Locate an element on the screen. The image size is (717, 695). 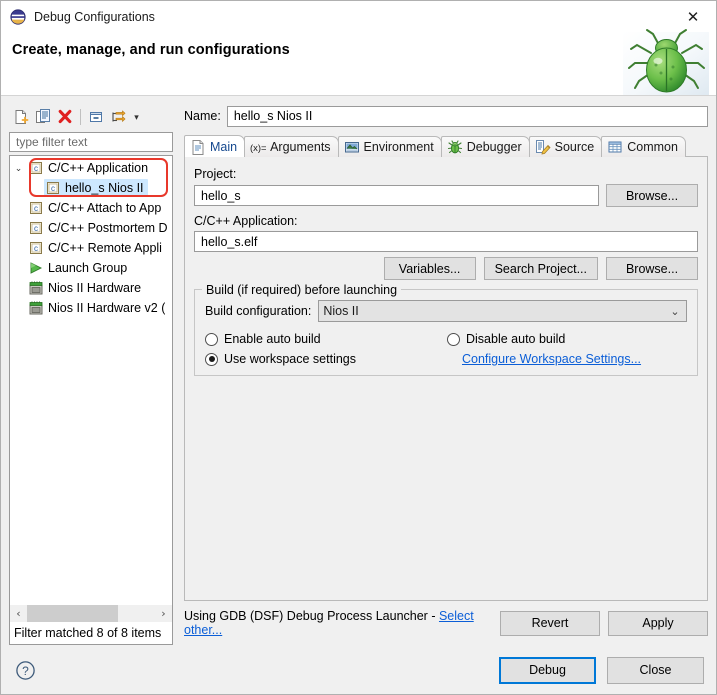
tab-debugger: Debugger is located at coordinates (485, 146).